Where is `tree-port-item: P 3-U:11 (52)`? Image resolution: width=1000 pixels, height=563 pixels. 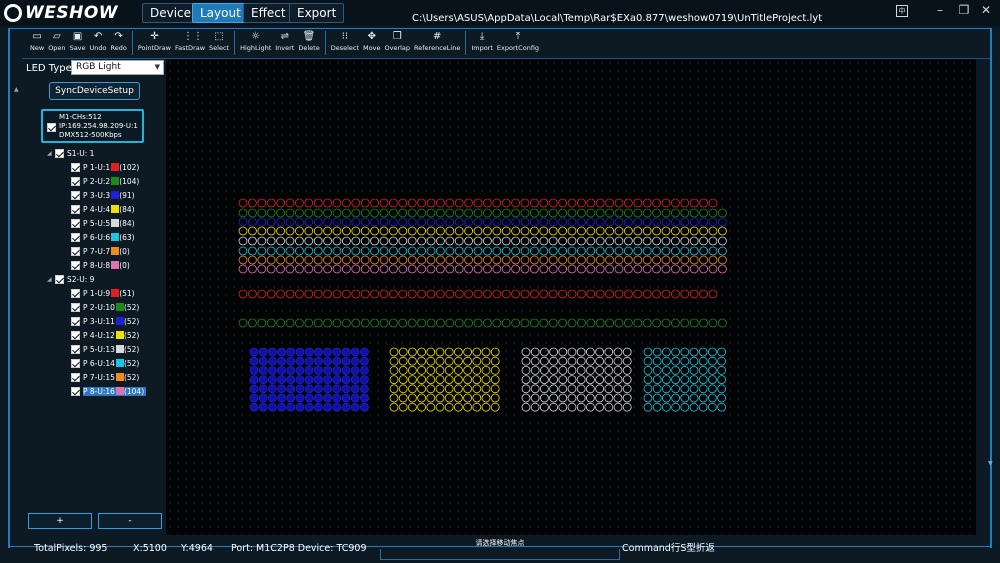 tree-port-item: P 3-U:11 (52) is located at coordinates (106, 321).